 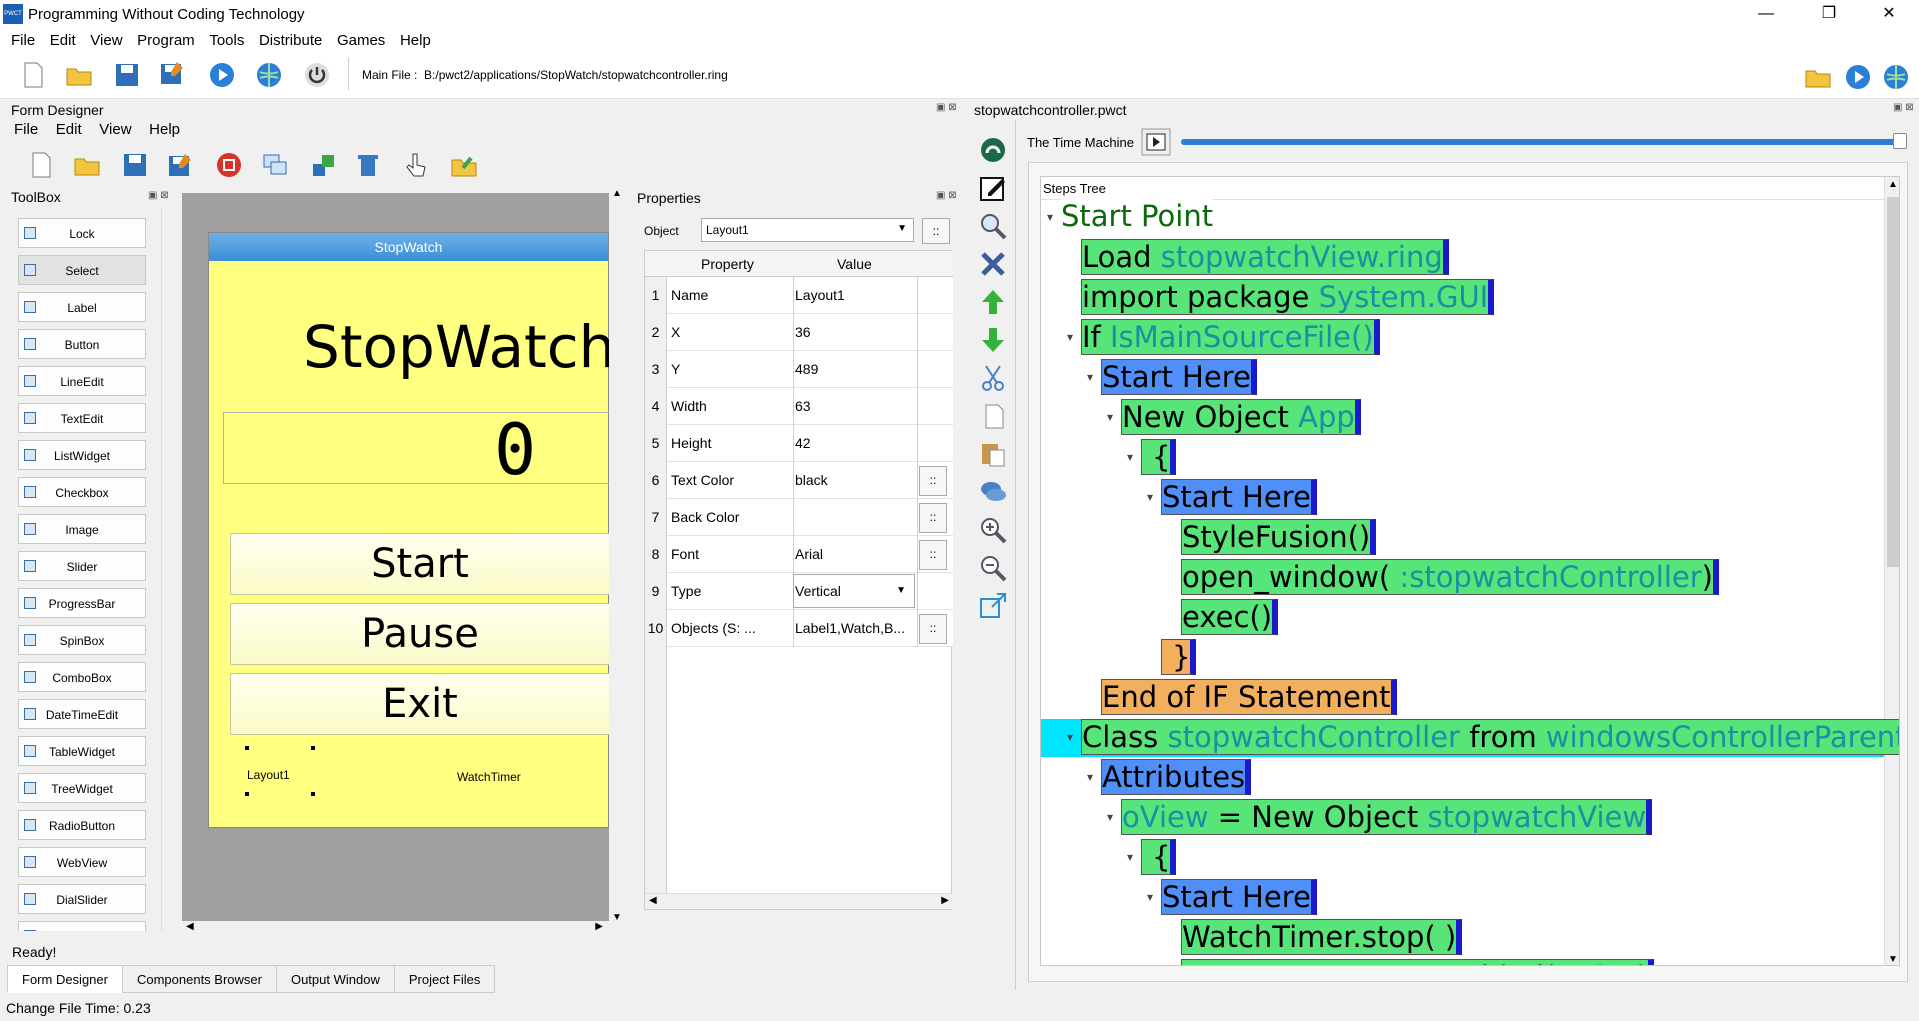 I want to click on property-row: 8 Font Arial::, so click(x=799, y=554).